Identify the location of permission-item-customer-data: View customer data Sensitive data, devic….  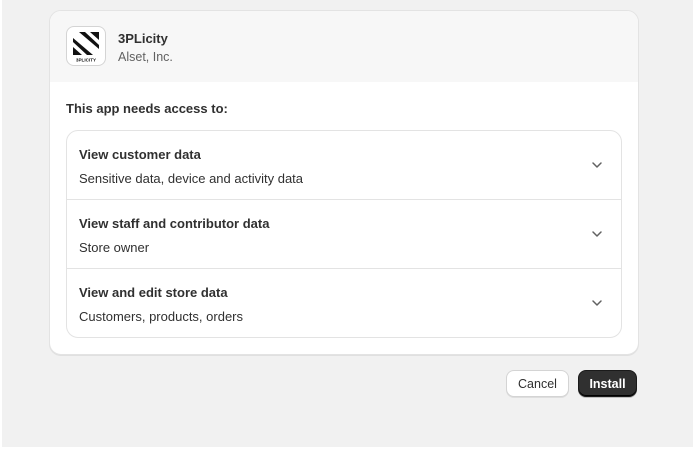
(344, 165).